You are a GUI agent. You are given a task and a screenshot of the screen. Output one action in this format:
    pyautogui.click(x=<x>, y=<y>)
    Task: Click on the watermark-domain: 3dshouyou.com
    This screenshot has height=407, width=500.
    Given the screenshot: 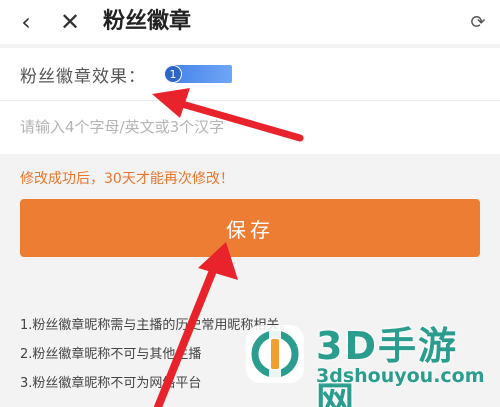 What is the action you would take?
    pyautogui.click(x=400, y=376)
    